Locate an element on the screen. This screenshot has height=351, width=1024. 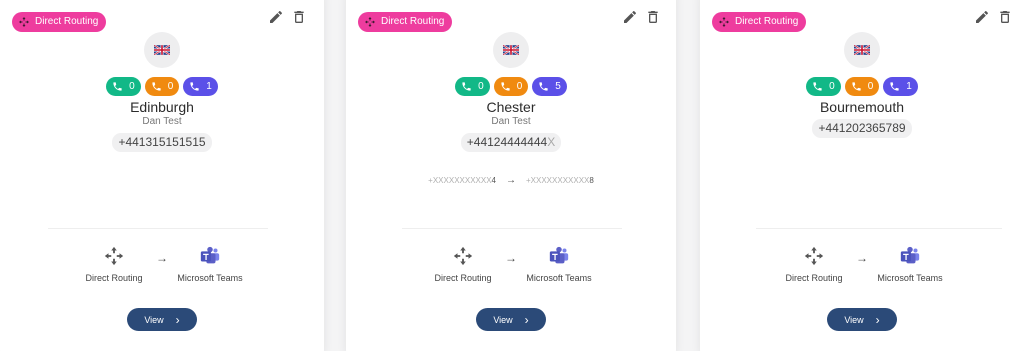
site-name: Bournemouth is located at coordinates (862, 107).